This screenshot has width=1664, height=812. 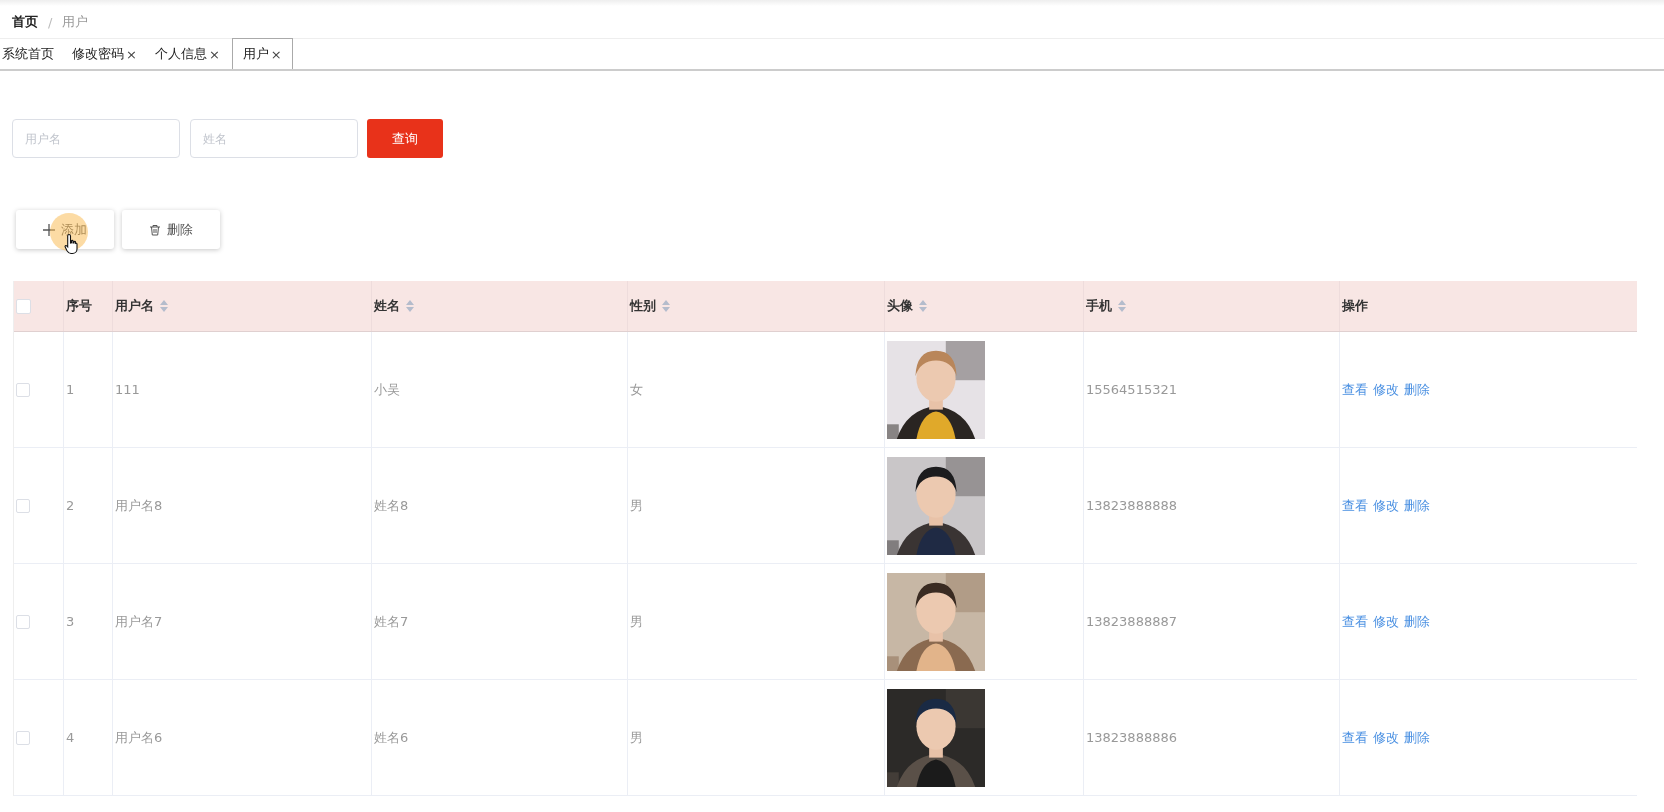 What do you see at coordinates (139, 621) in the screenshot?
I see `table-cell: 用户名7` at bounding box center [139, 621].